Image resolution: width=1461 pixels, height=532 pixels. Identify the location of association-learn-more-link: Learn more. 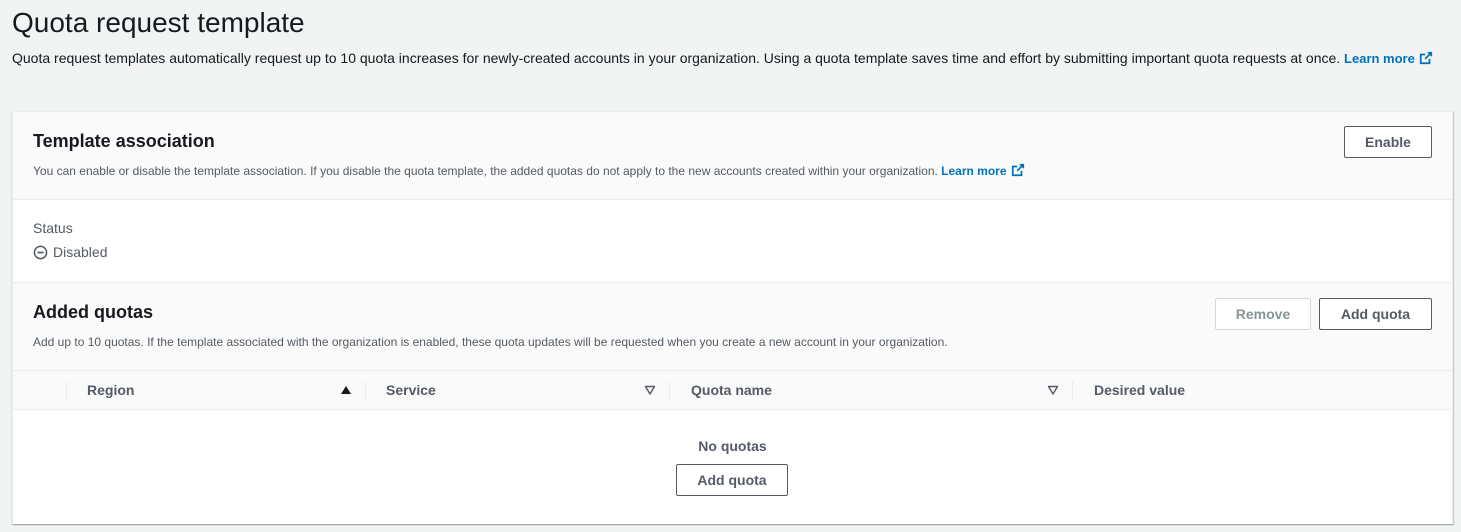
(982, 170).